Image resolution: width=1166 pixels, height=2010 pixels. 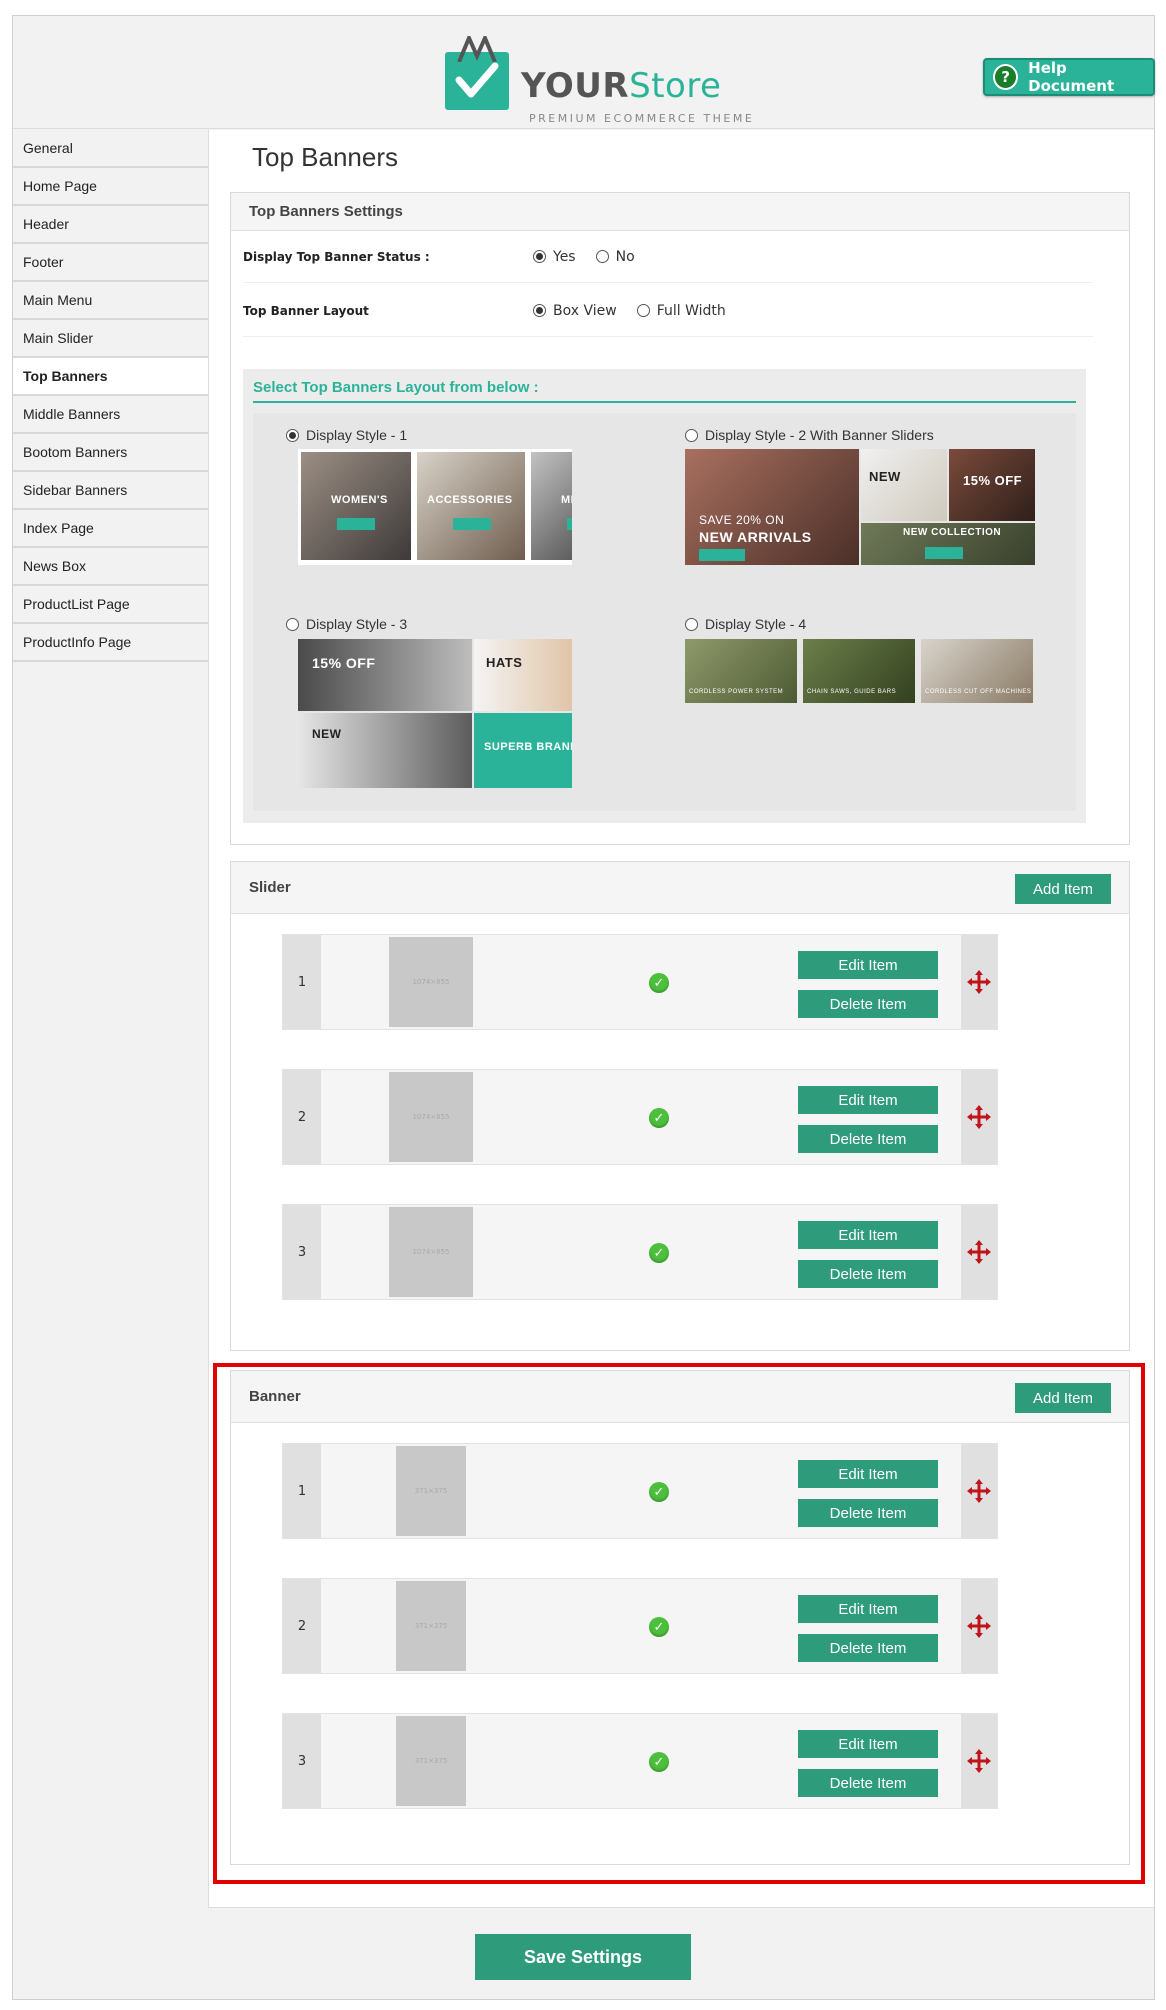 I want to click on slider-add-item-button: Add Item, so click(x=1063, y=889).